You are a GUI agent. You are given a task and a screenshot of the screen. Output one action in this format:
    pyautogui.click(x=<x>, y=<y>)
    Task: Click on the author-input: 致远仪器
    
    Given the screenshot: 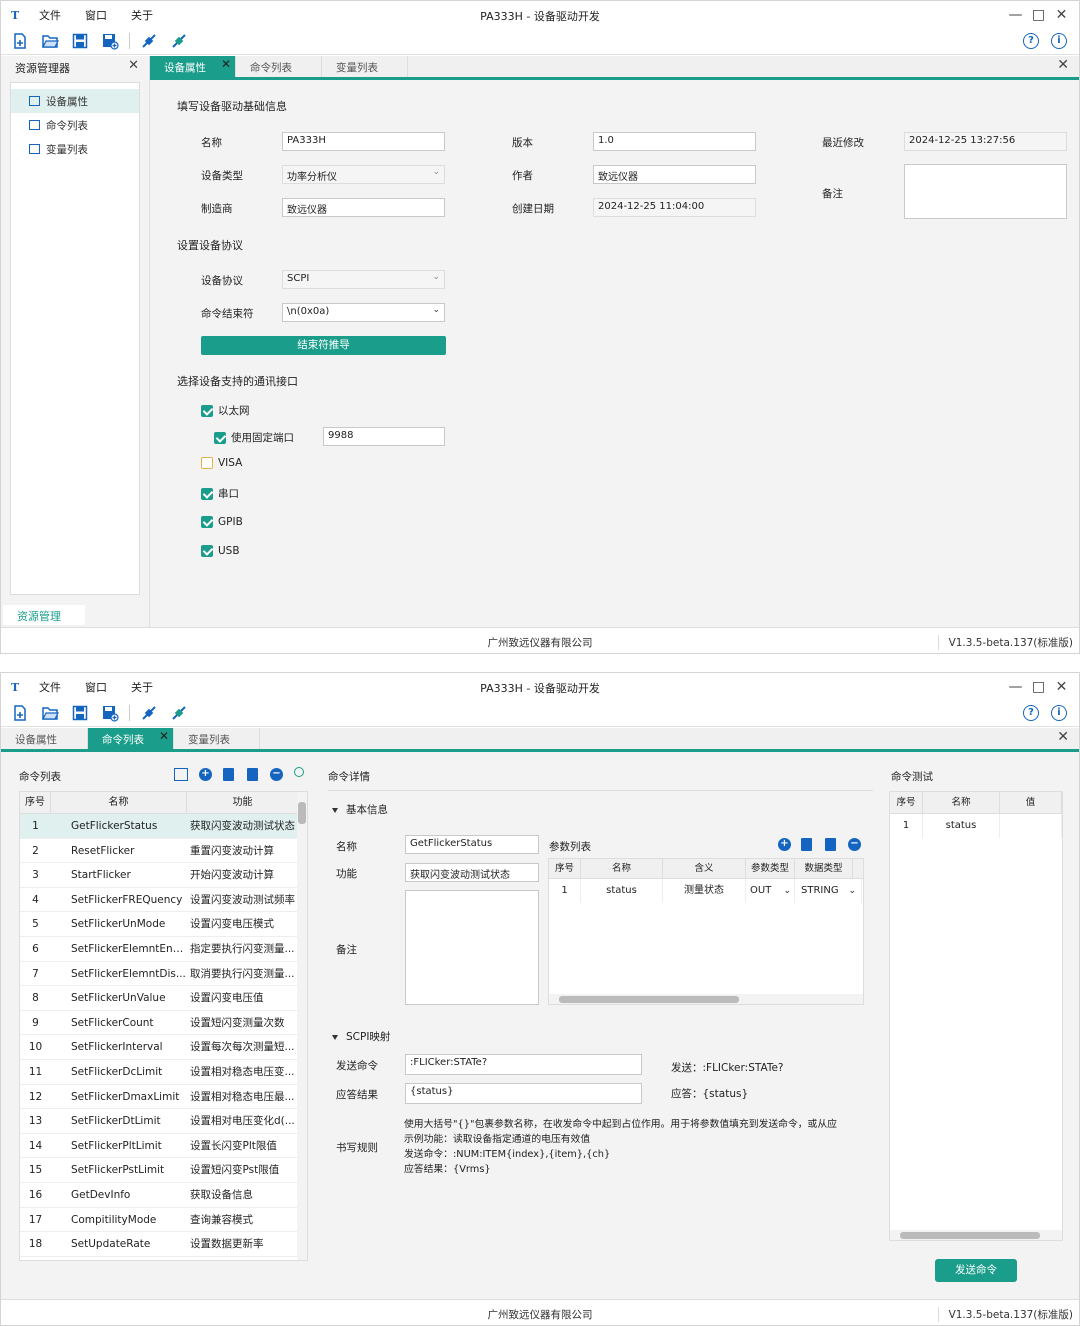 What is the action you would take?
    pyautogui.click(x=674, y=174)
    